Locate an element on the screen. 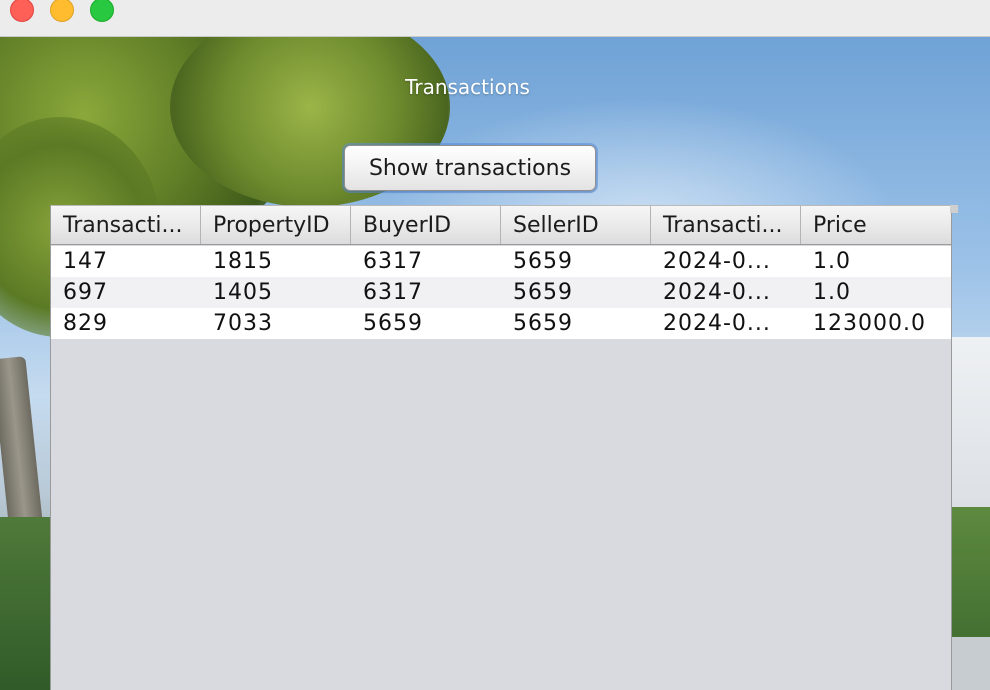 This screenshot has width=990, height=690. table-corner is located at coordinates (954, 209).